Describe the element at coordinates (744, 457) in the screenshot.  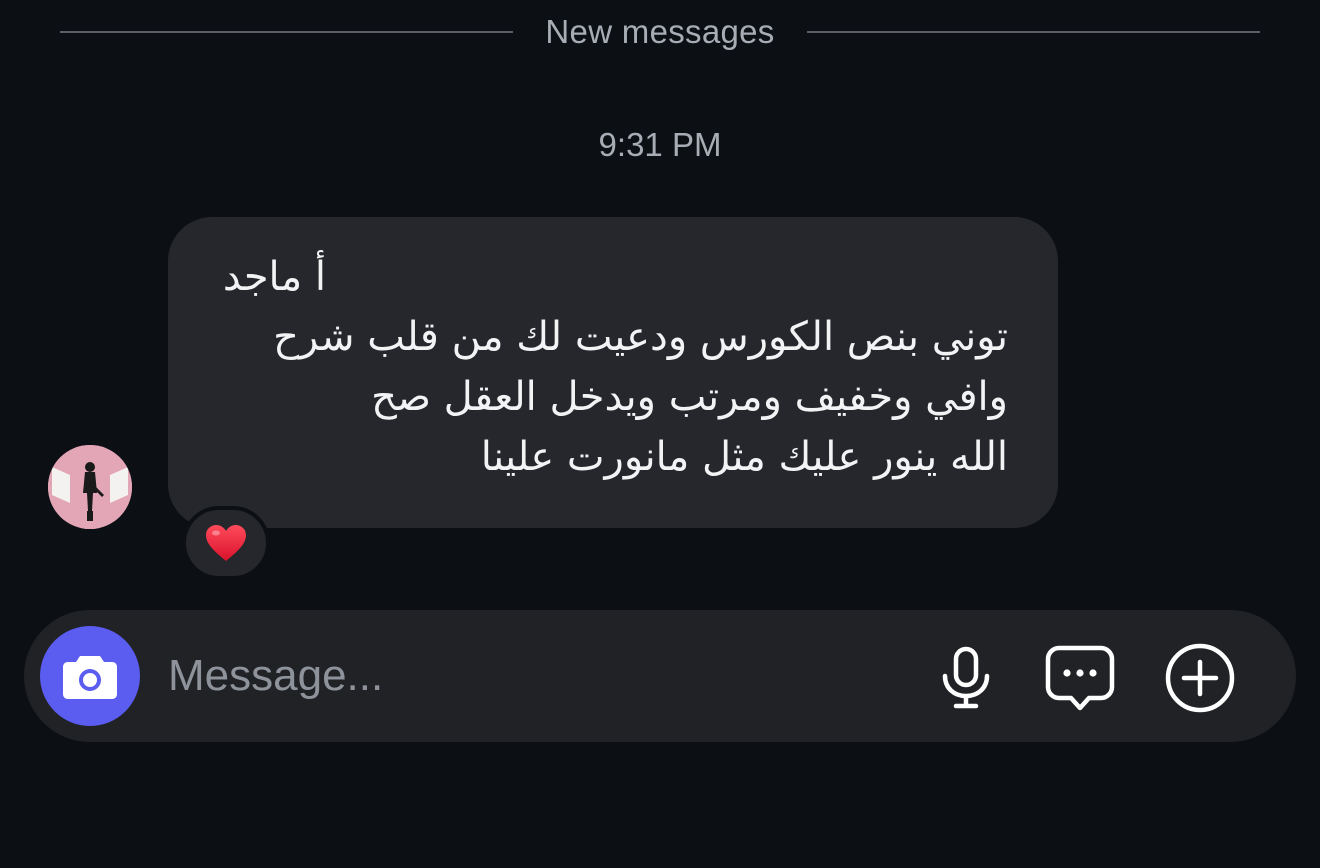
I see `message-line: الله ينور عليك مثل مانورت علينا` at that location.